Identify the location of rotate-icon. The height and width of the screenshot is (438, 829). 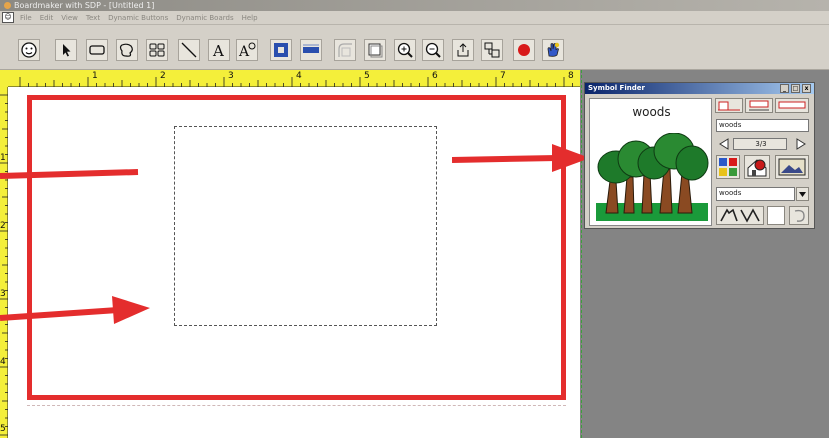
(799, 215).